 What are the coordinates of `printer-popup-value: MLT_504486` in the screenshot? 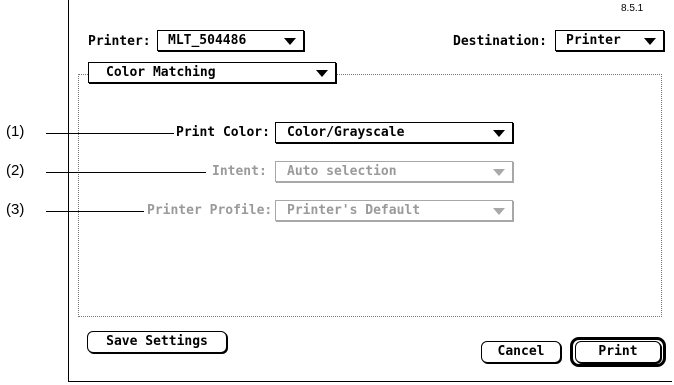 It's located at (207, 40).